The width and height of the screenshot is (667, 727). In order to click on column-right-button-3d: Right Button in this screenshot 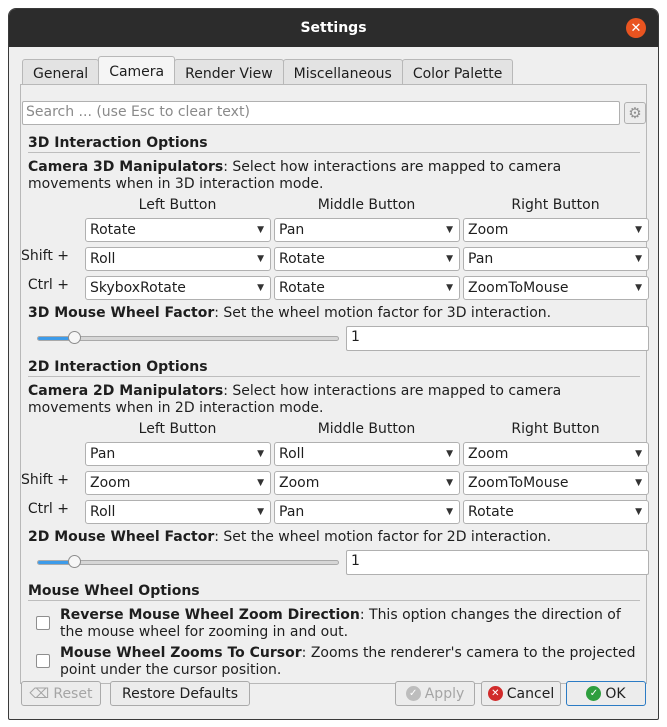, I will do `click(555, 205)`.